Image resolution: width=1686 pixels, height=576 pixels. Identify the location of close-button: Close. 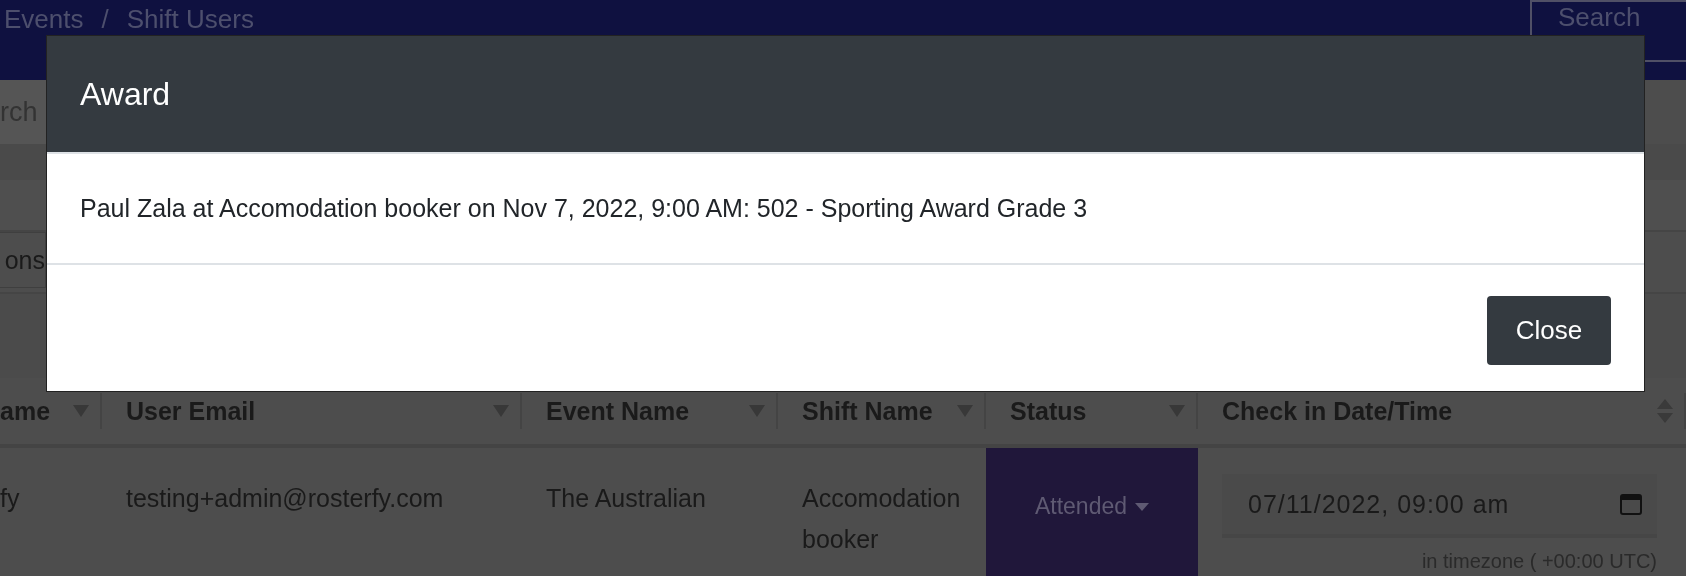
(1549, 330).